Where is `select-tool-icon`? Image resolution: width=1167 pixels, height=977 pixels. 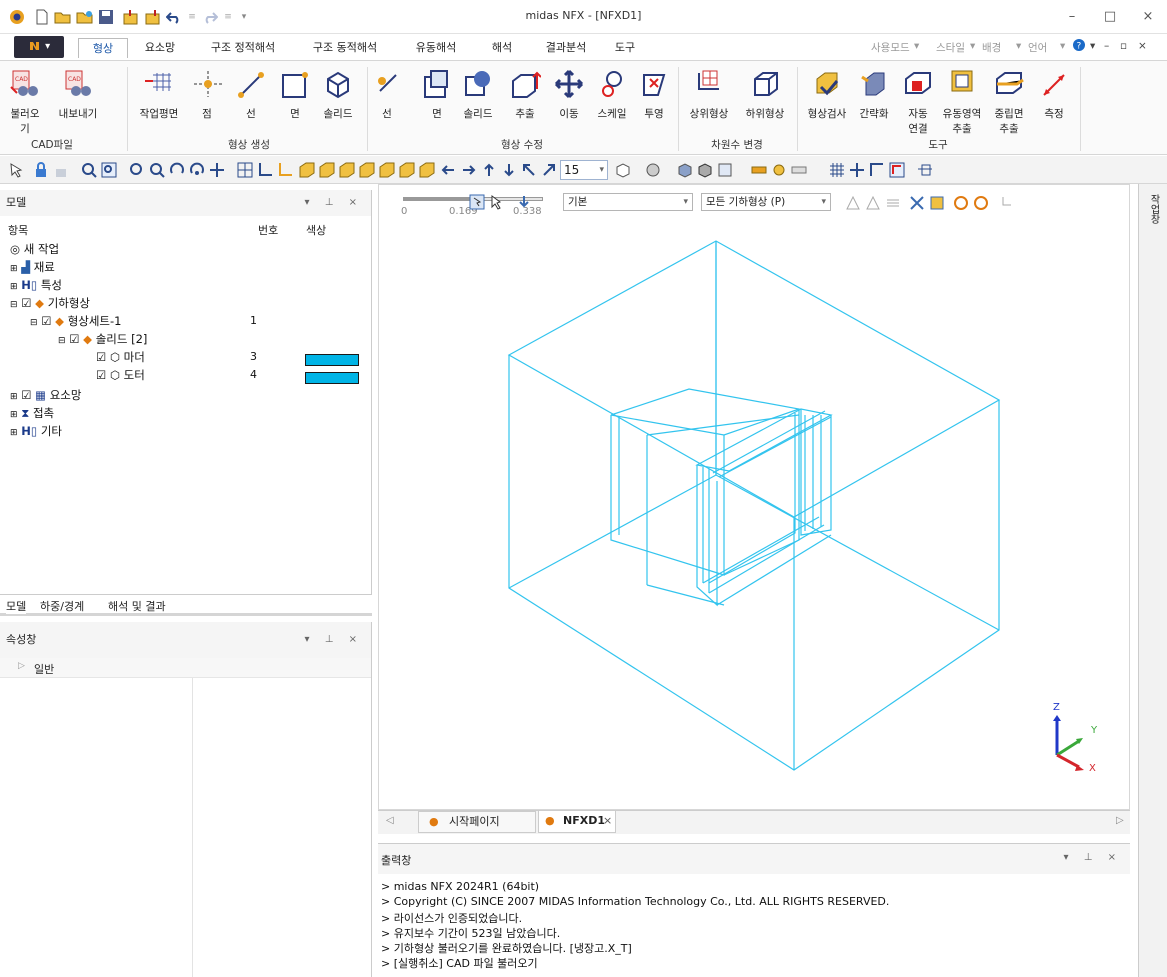 select-tool-icon is located at coordinates (17, 170).